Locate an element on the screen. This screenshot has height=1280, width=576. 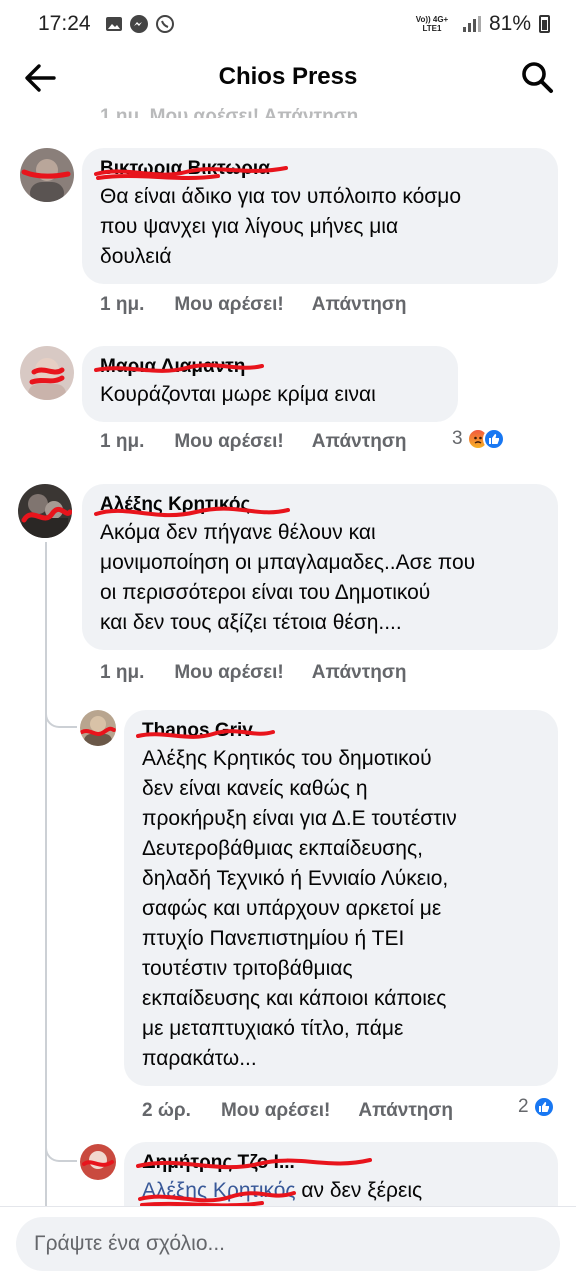
reaction-count: 2 is located at coordinates (523, 1106).